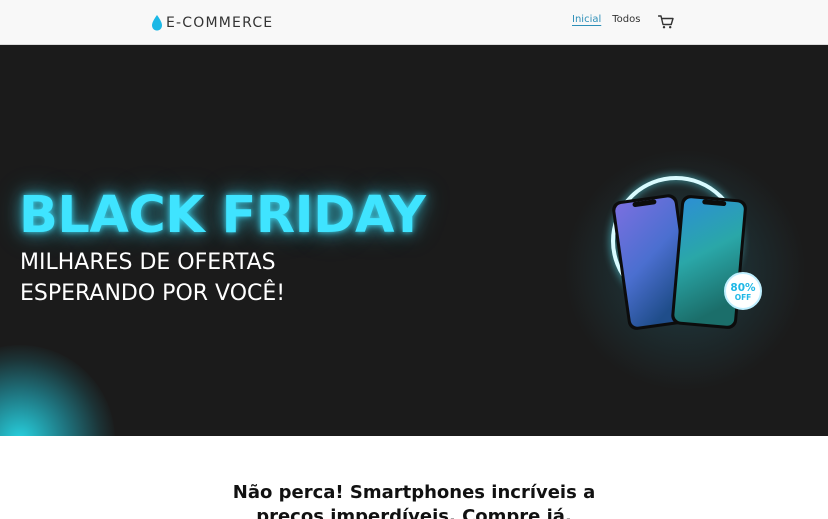 The height and width of the screenshot is (519, 828). I want to click on discount-badge: 80% OFF, so click(743, 291).